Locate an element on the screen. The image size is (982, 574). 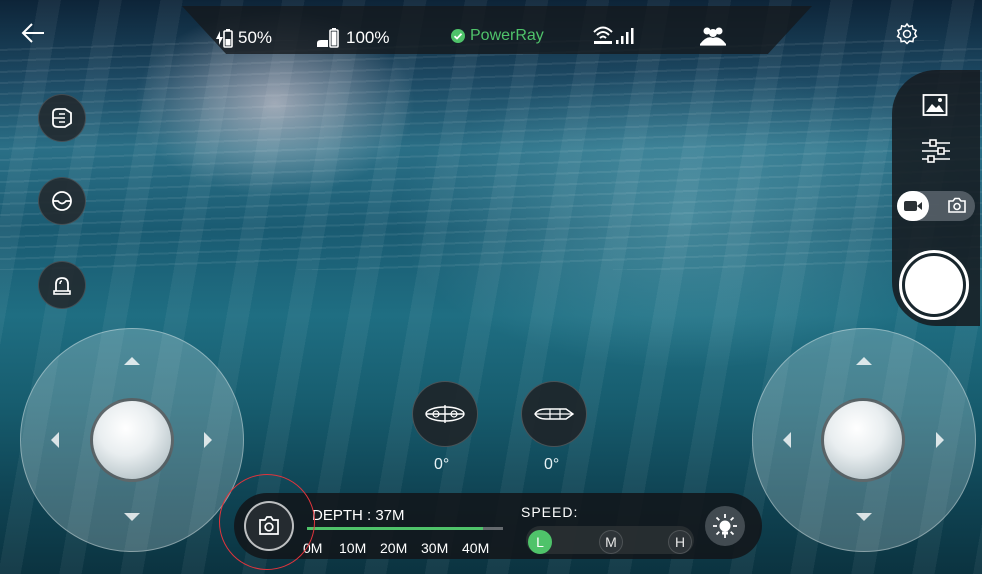
connection-status: PowerRay is located at coordinates (497, 36).